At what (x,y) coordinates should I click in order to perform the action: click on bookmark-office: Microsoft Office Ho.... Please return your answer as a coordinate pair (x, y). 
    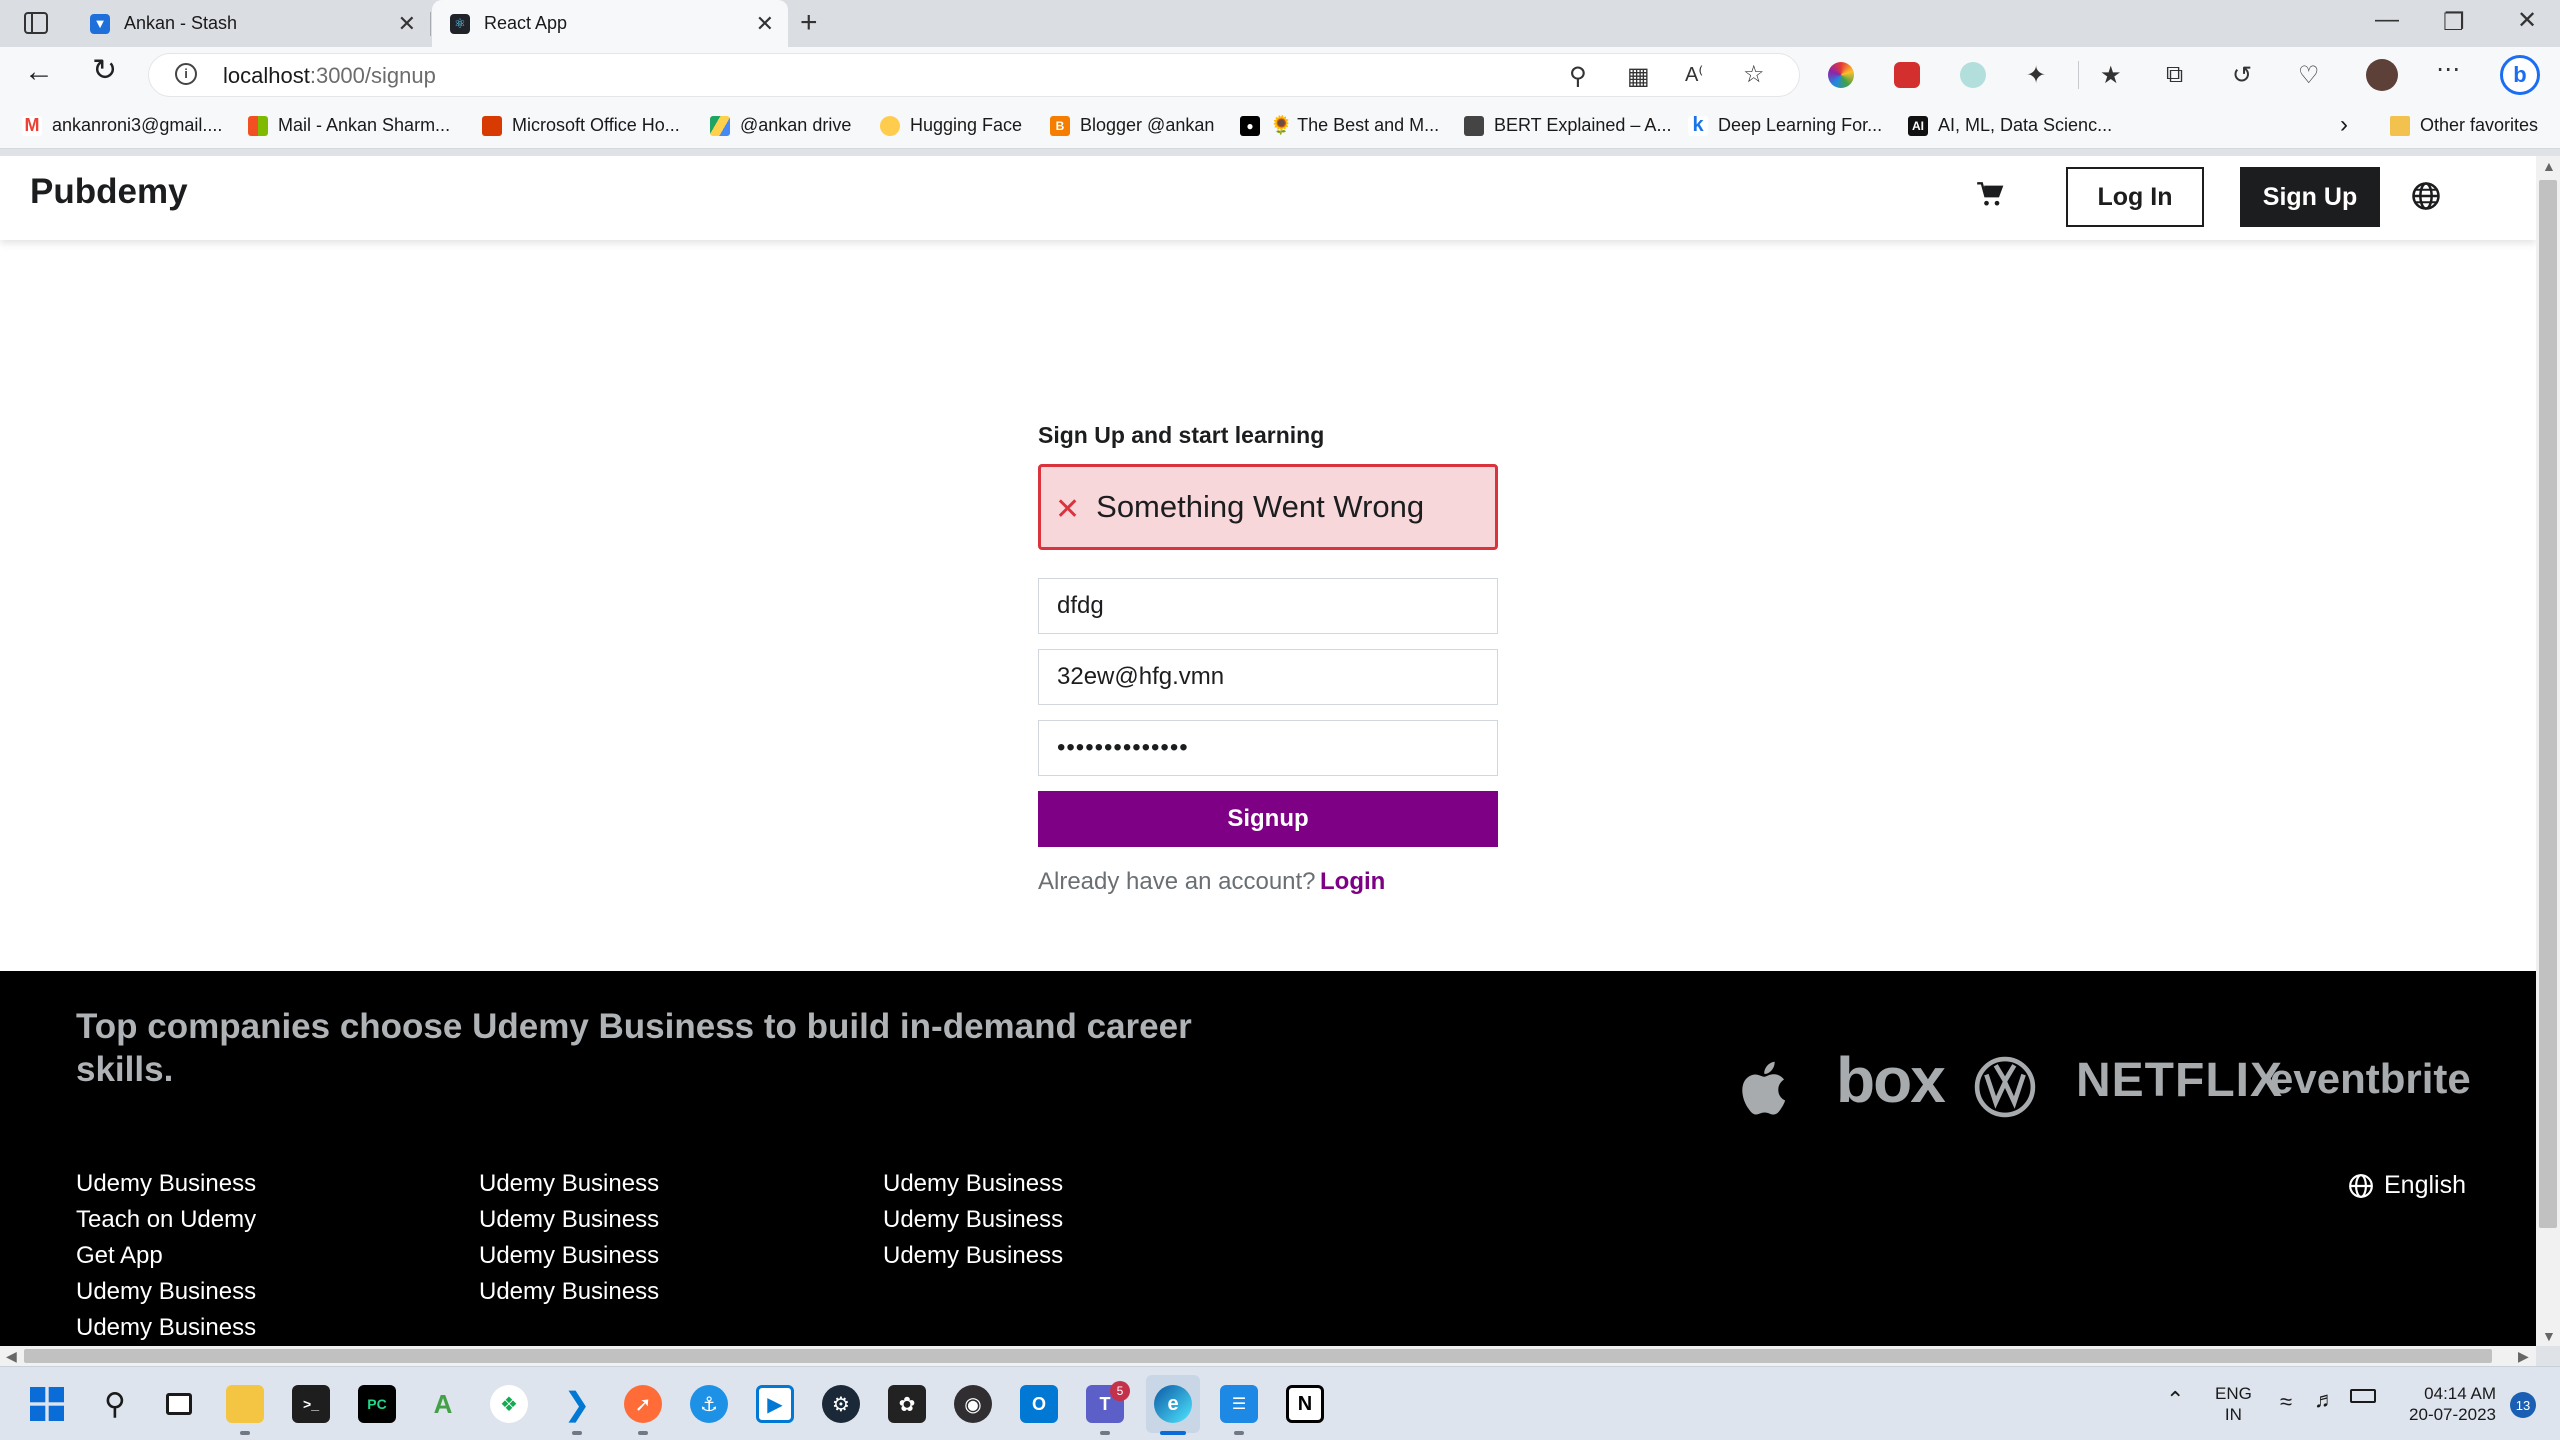
    Looking at the image, I should click on (581, 125).